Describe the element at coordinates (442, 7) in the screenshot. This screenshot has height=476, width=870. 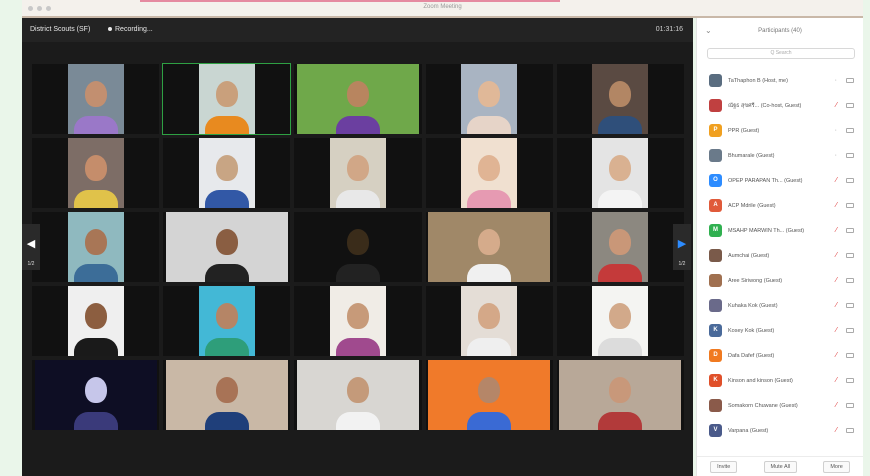
I see `window-title: Zoom Meeting` at that location.